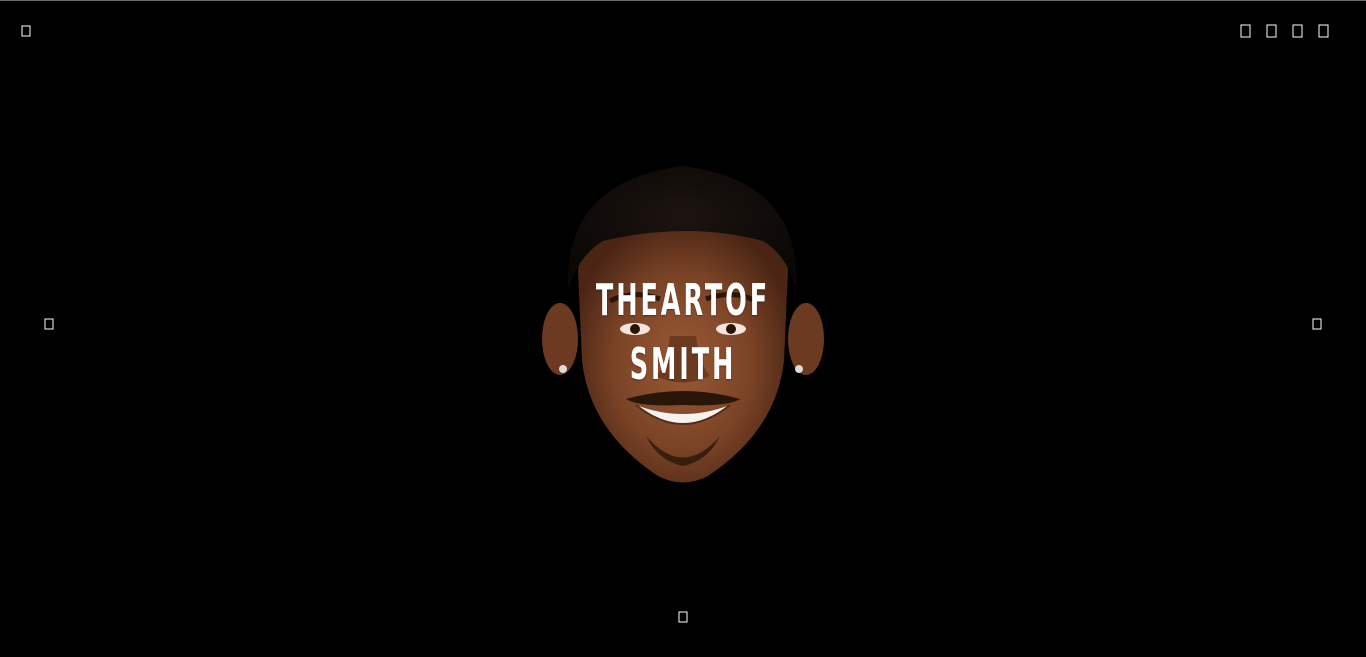 This screenshot has width=1366, height=657. Describe the element at coordinates (683, 300) in the screenshot. I see `hero-title-line-1: THEARTOF` at that location.